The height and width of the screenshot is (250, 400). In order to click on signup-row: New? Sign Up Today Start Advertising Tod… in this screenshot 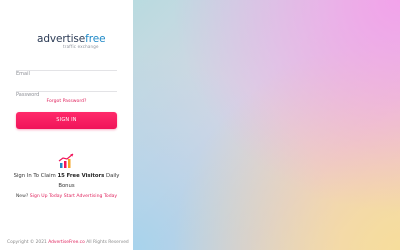, I will do `click(66, 196)`.